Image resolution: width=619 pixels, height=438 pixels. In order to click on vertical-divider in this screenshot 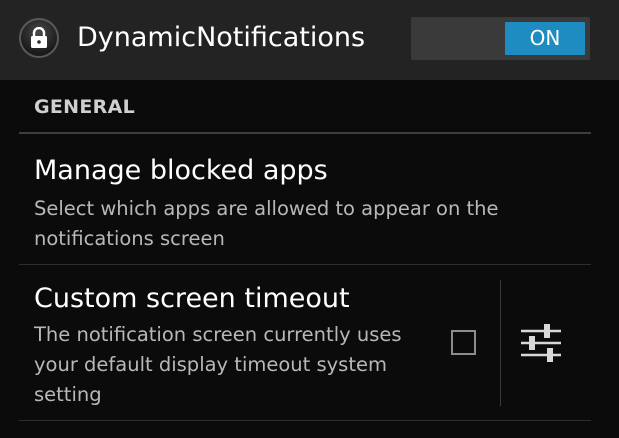, I will do `click(500, 343)`.